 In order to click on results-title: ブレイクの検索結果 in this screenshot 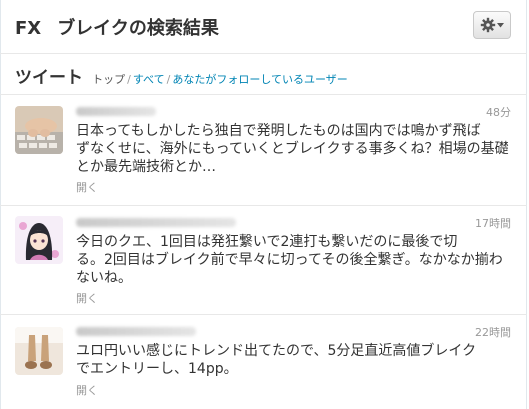, I will do `click(138, 28)`.